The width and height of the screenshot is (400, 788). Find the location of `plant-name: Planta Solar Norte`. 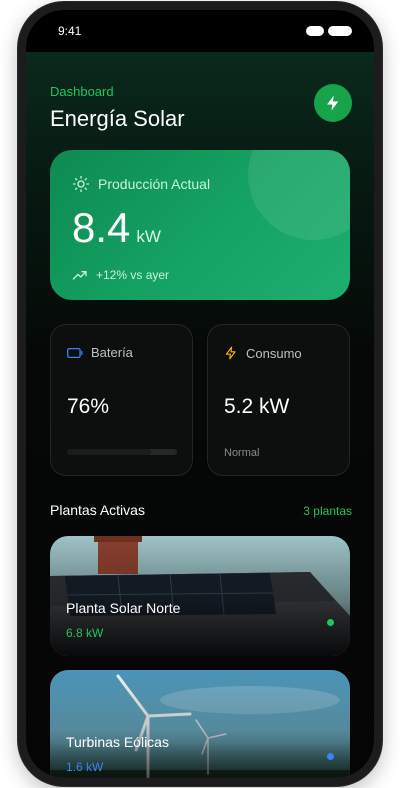

plant-name: Planta Solar Norte is located at coordinates (123, 608).